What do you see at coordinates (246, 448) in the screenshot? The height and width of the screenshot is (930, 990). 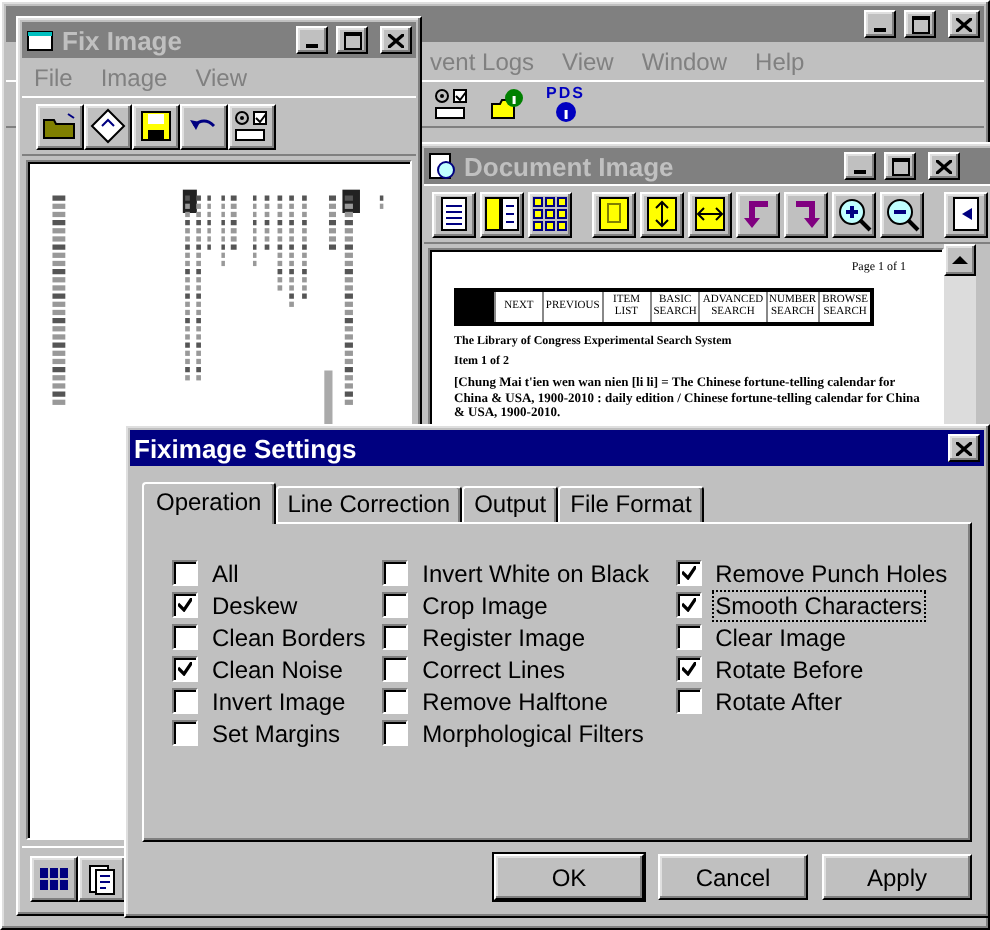 I see `window-title: Fiximage Settings` at bounding box center [246, 448].